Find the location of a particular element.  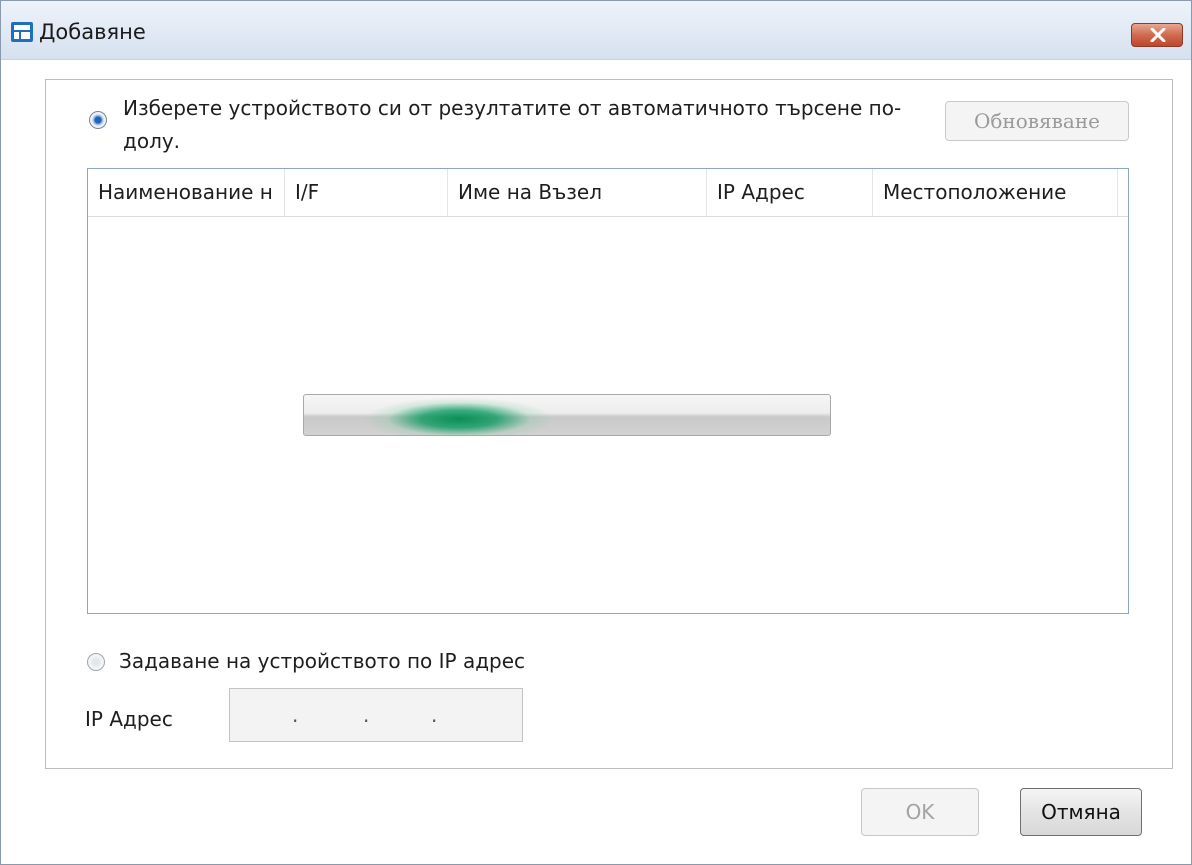

manual-ip-label: Задаване на устройството по IP адрес is located at coordinates (322, 661).